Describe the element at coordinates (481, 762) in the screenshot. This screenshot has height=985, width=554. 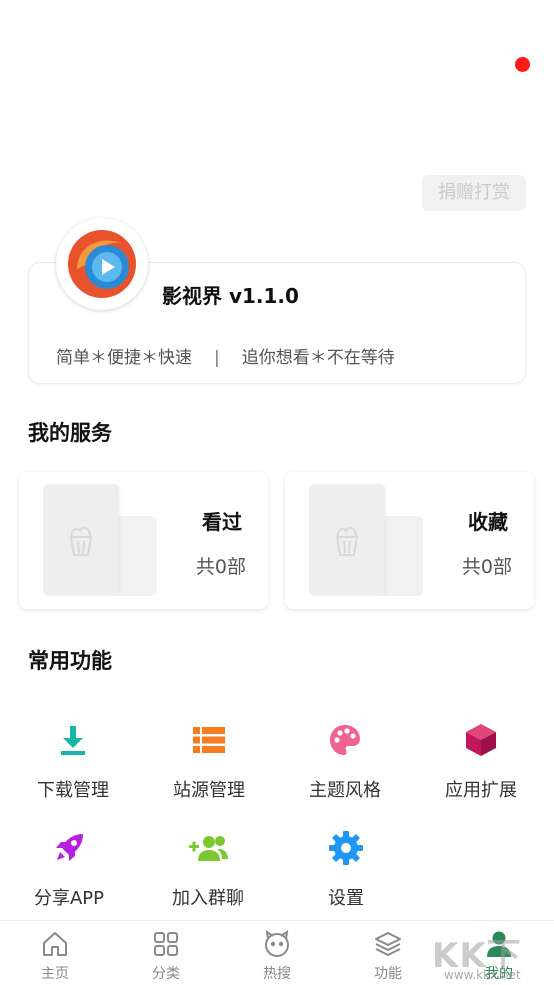
I see `app-extension-button: 应用扩展` at that location.